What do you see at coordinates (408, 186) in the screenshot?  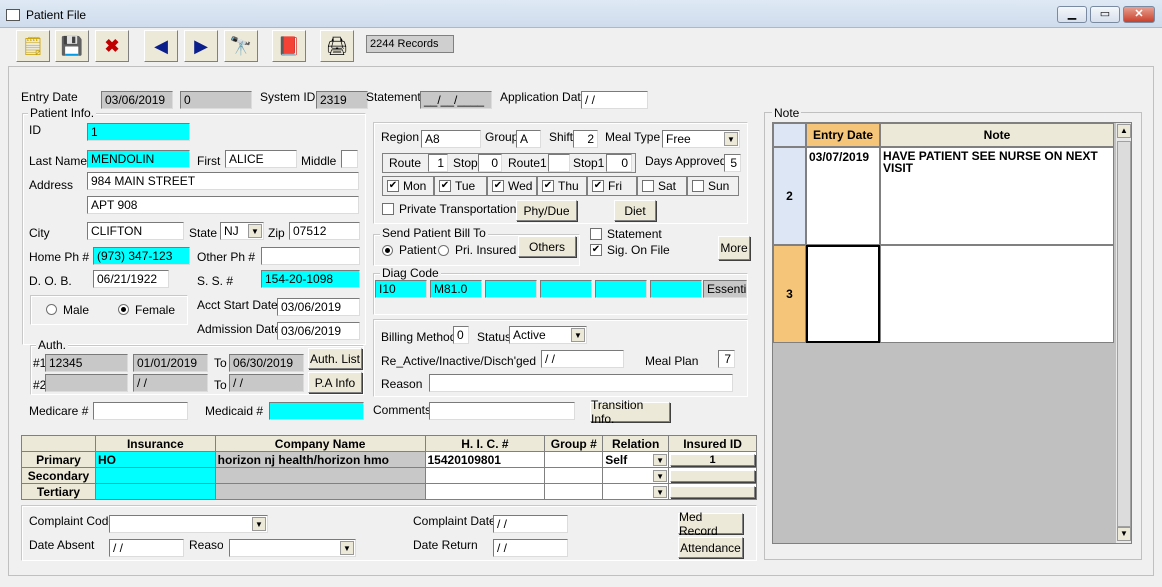 I see `day-mon: ✔ Mon` at bounding box center [408, 186].